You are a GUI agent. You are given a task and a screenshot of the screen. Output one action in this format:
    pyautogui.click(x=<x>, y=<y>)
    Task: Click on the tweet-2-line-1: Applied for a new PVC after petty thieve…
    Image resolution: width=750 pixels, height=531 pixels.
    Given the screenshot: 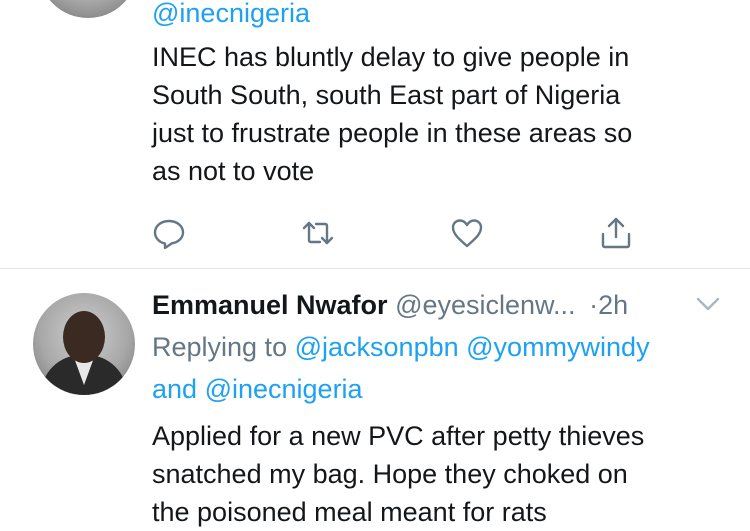 What is the action you would take?
    pyautogui.click(x=398, y=436)
    